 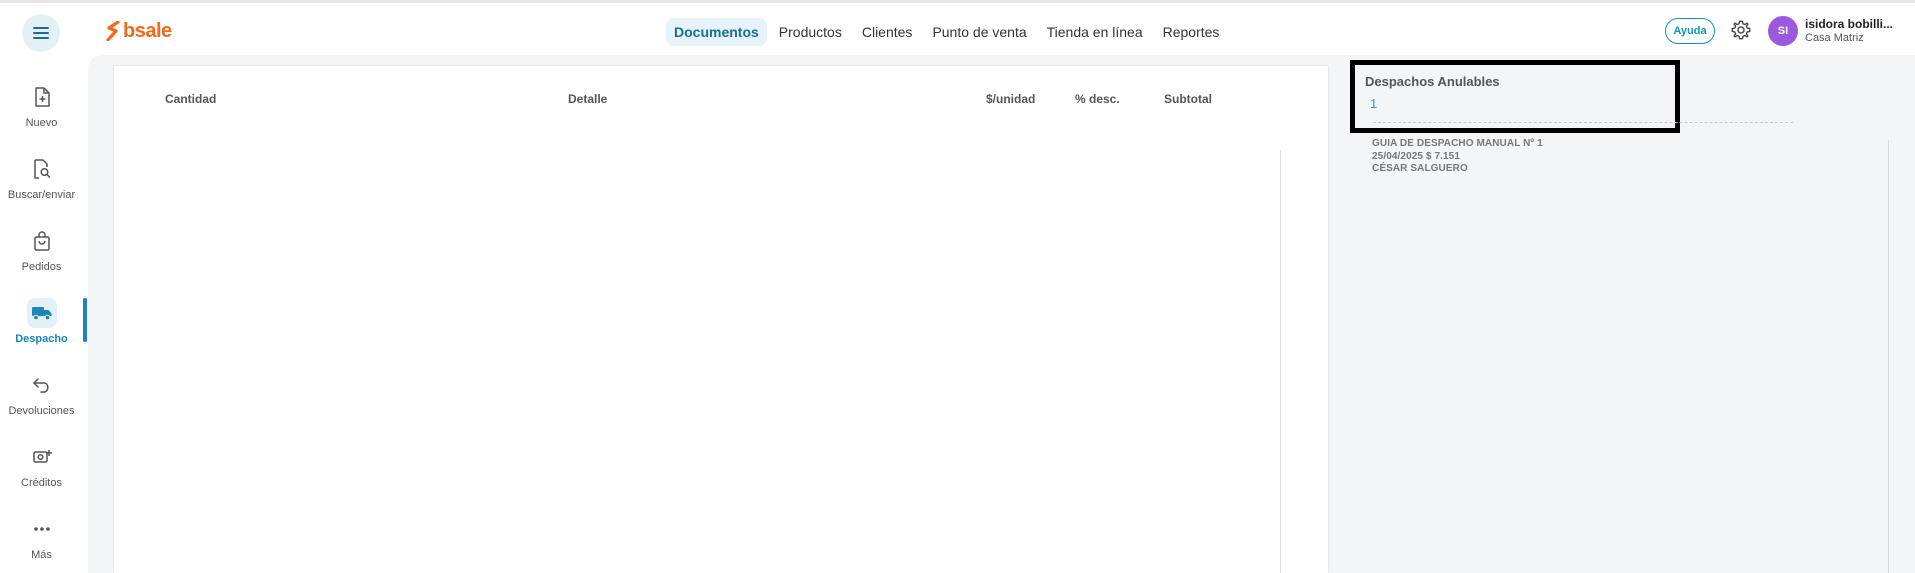 I want to click on sidebar-item-label: Créditos, so click(x=41, y=483).